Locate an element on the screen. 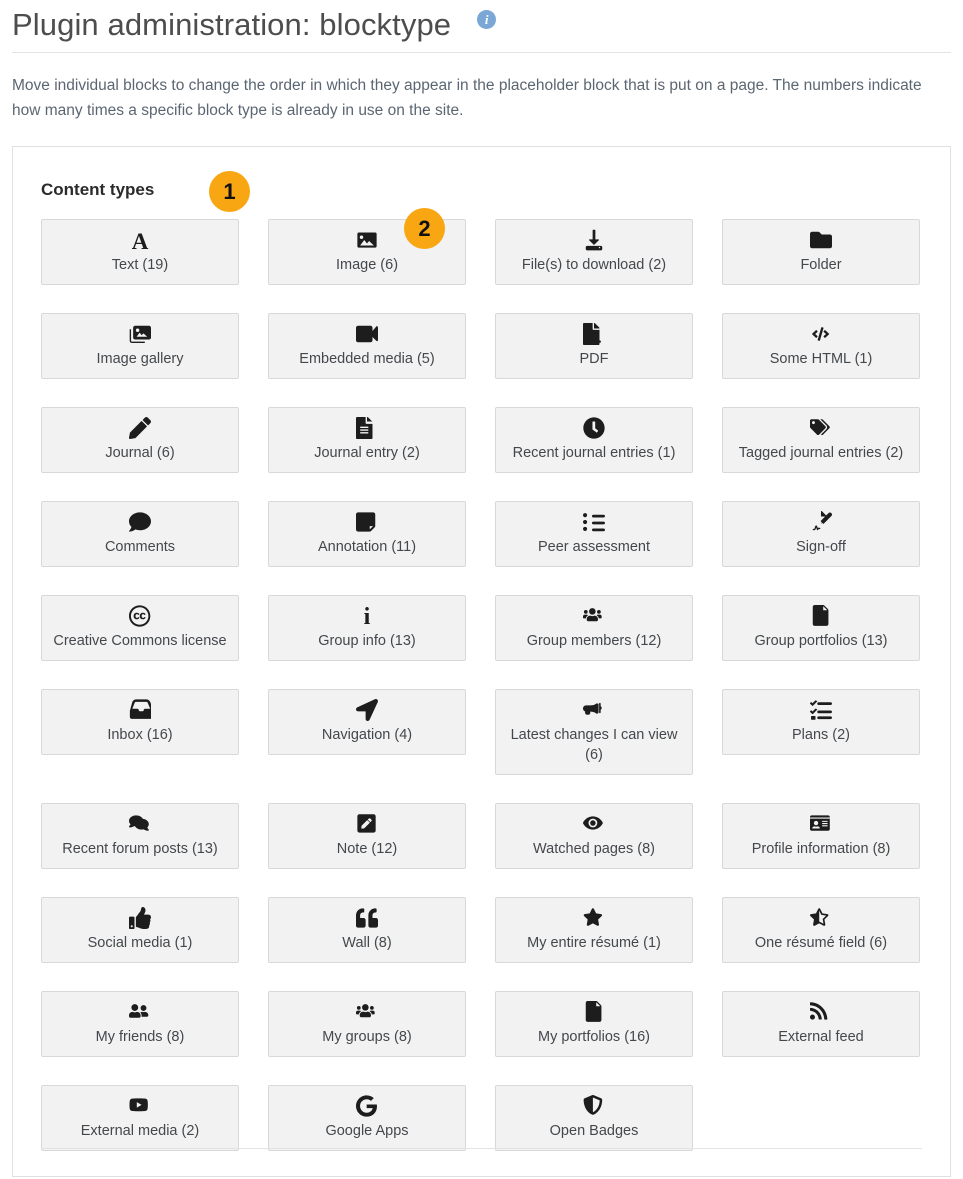 This screenshot has width=963, height=1179. comment-icon is located at coordinates (140, 523).